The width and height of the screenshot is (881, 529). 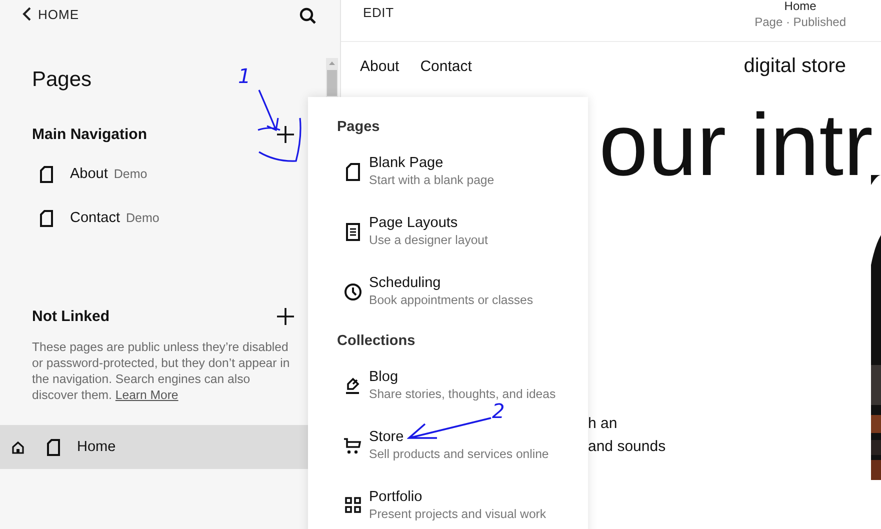 I want to click on menu-item-description: Start with a blank page, so click(x=431, y=180).